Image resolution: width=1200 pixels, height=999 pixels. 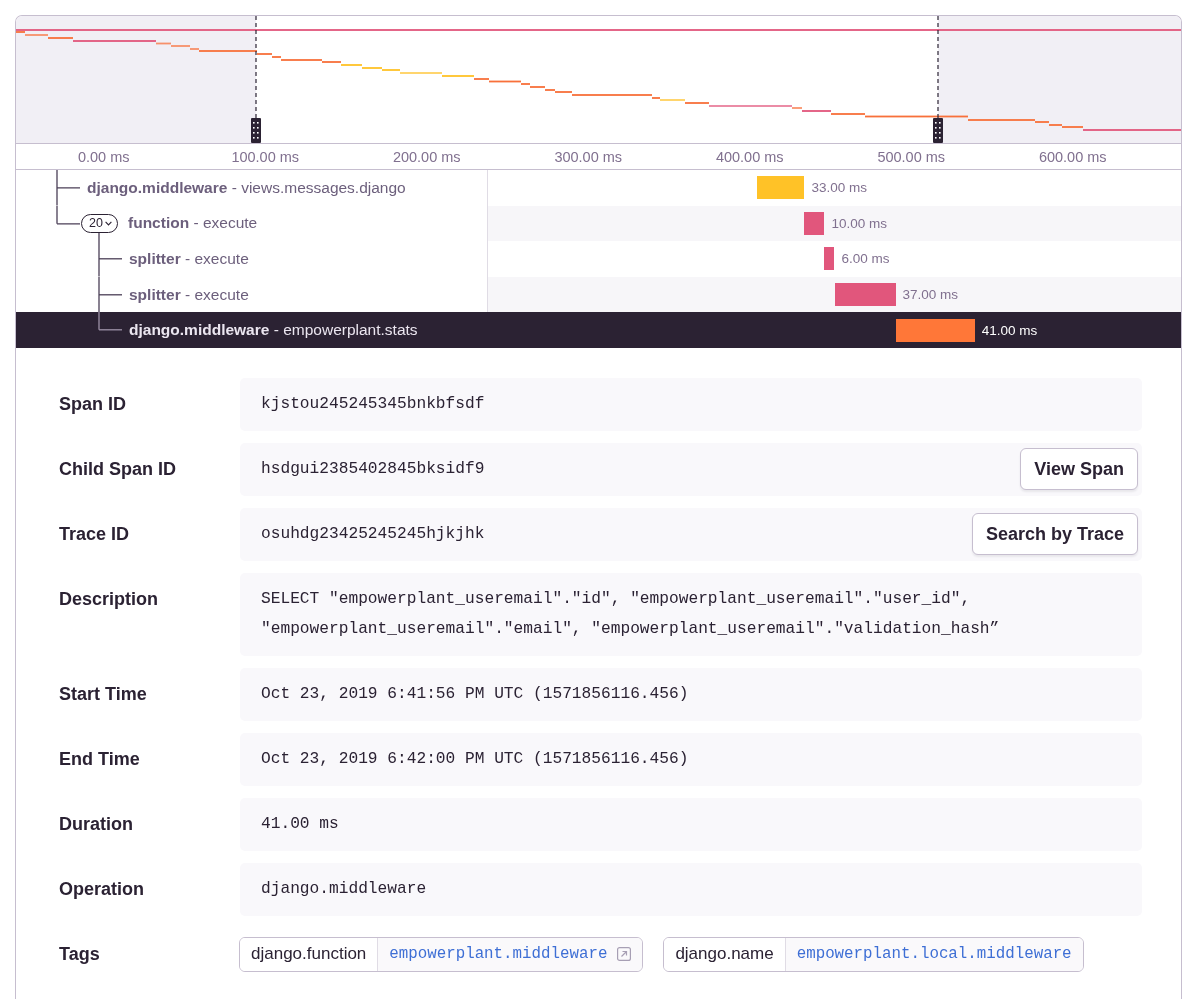 I want to click on span-duration: 33.00 ms, so click(x=839, y=188).